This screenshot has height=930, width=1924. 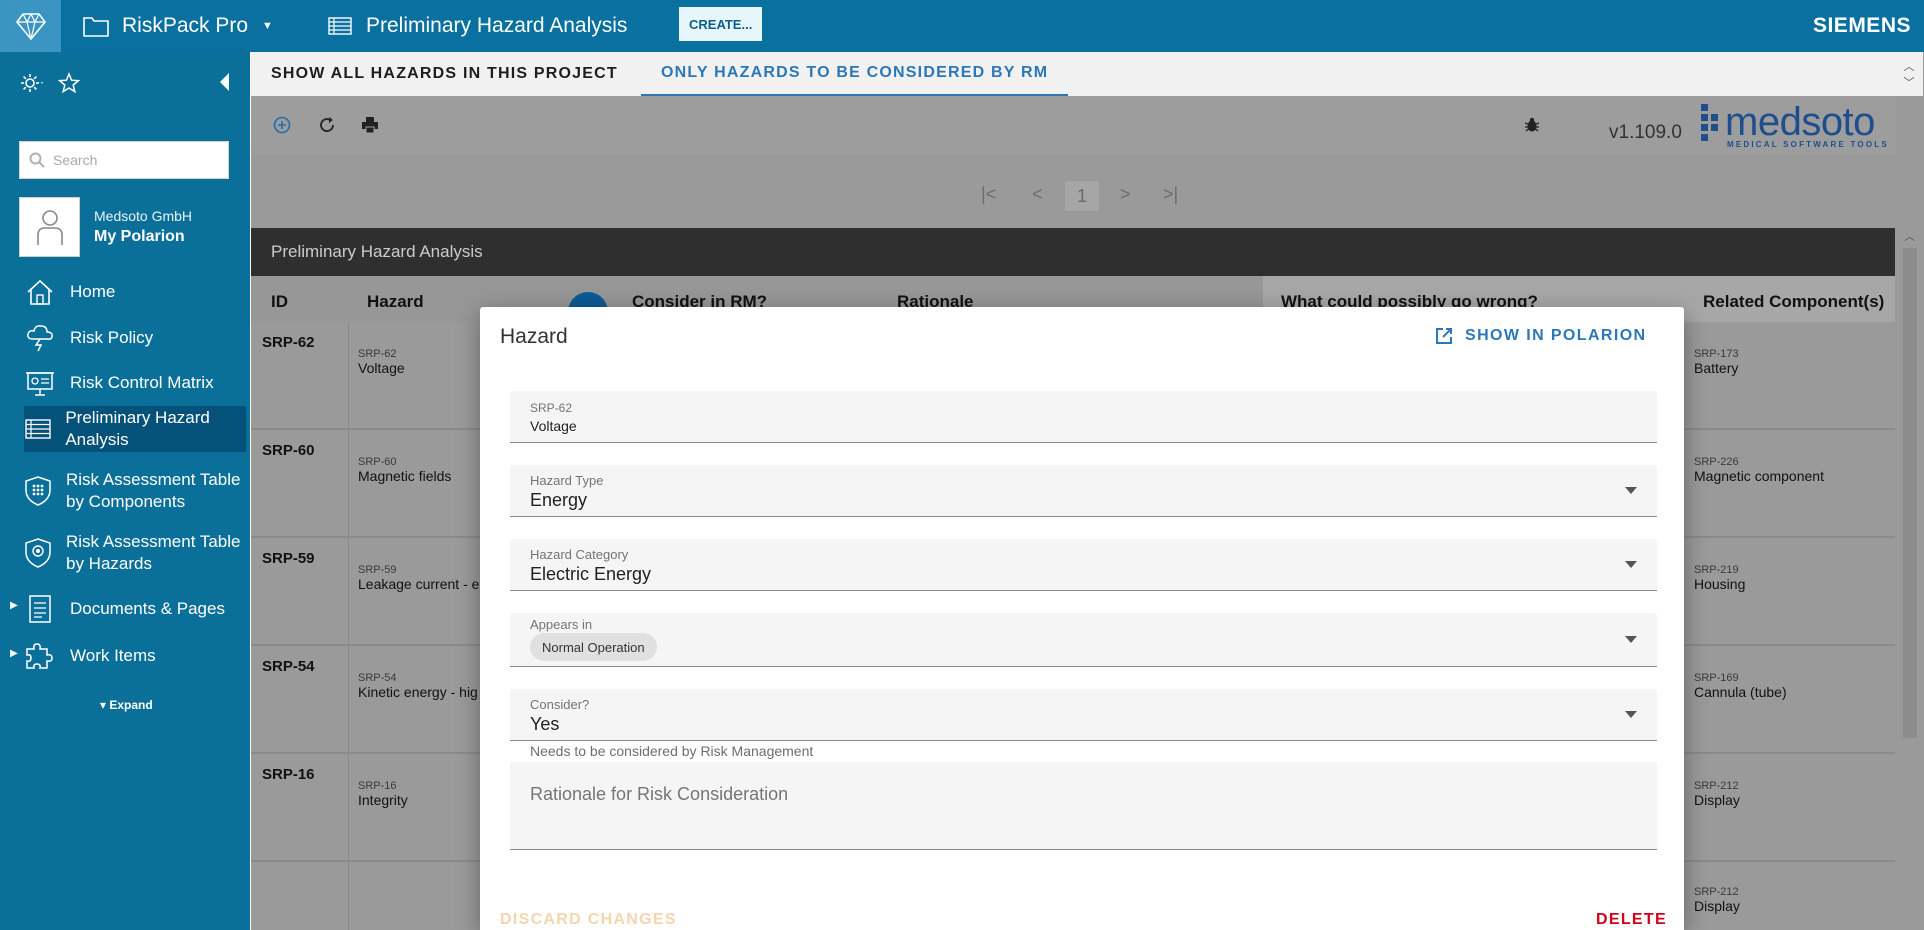 I want to click on home-icon, so click(x=40, y=292).